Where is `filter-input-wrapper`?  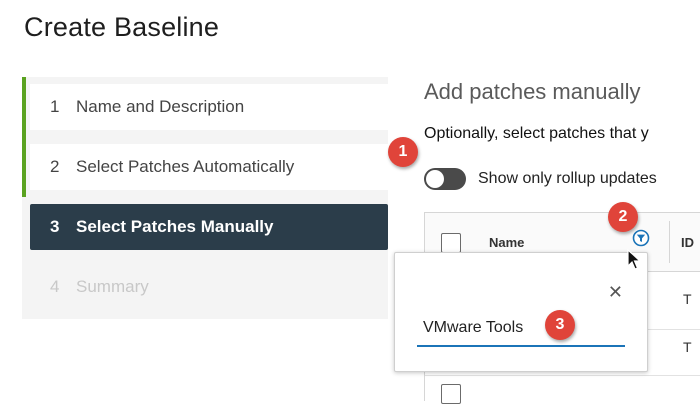
filter-input-wrapper is located at coordinates (524, 332).